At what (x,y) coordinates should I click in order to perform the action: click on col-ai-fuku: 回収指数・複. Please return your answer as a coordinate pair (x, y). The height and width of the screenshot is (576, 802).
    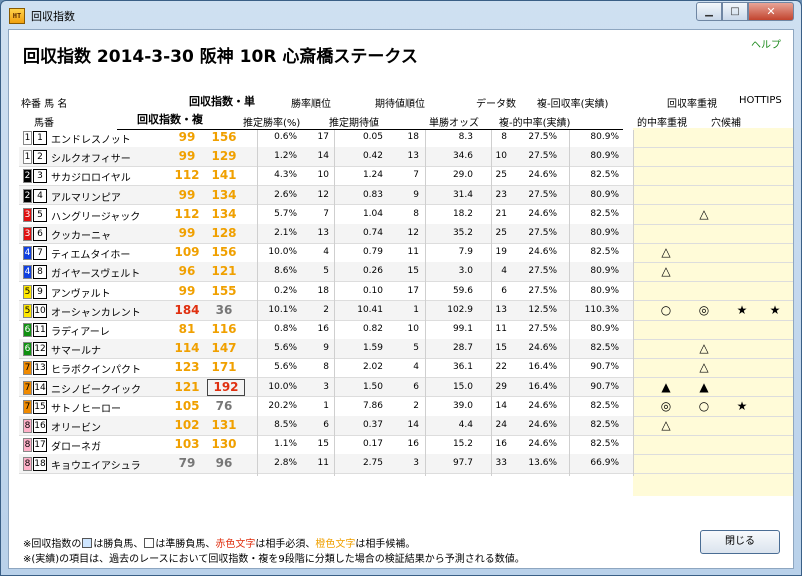
    Looking at the image, I should click on (170, 119).